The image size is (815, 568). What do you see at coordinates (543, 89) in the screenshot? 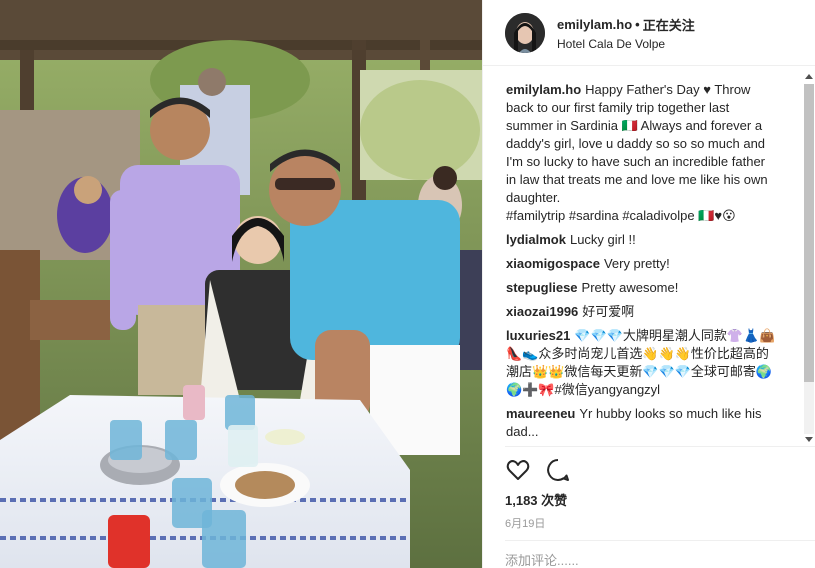
I see `caption-username-link: emilylam.ho` at bounding box center [543, 89].